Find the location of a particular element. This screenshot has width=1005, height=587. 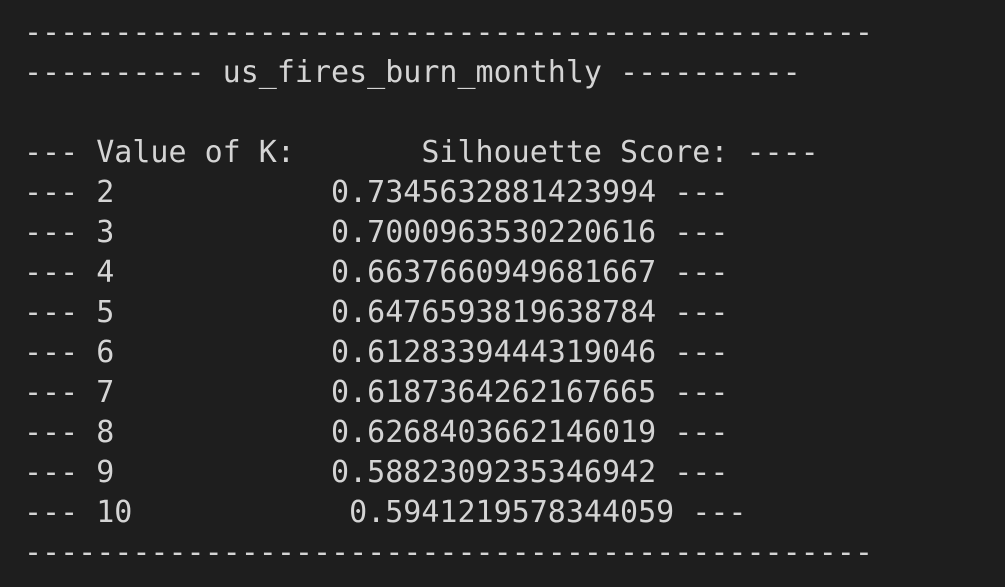

result-row: --- 5 0.6476593819638784 --- is located at coordinates (376, 312).